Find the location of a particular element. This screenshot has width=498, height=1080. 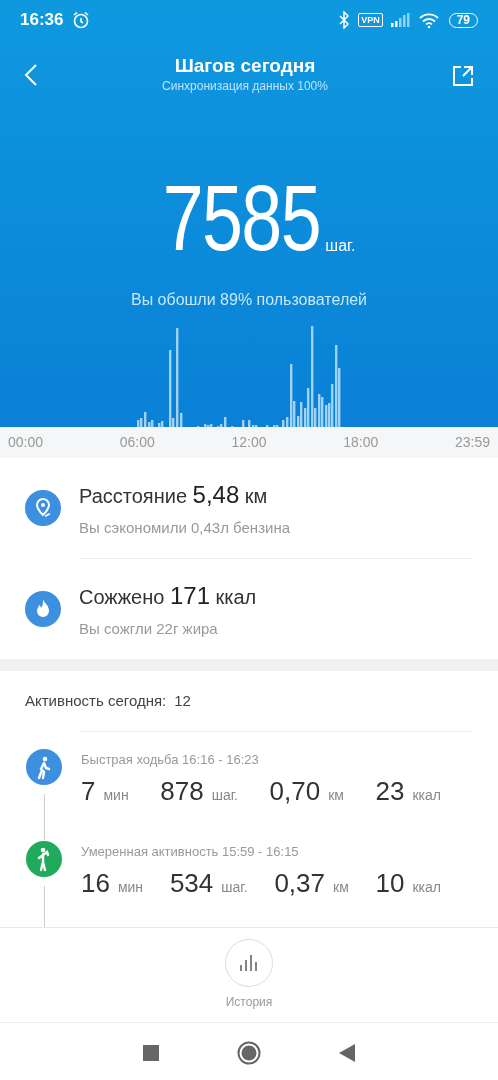

vpn-indicator: VPN is located at coordinates (370, 20).